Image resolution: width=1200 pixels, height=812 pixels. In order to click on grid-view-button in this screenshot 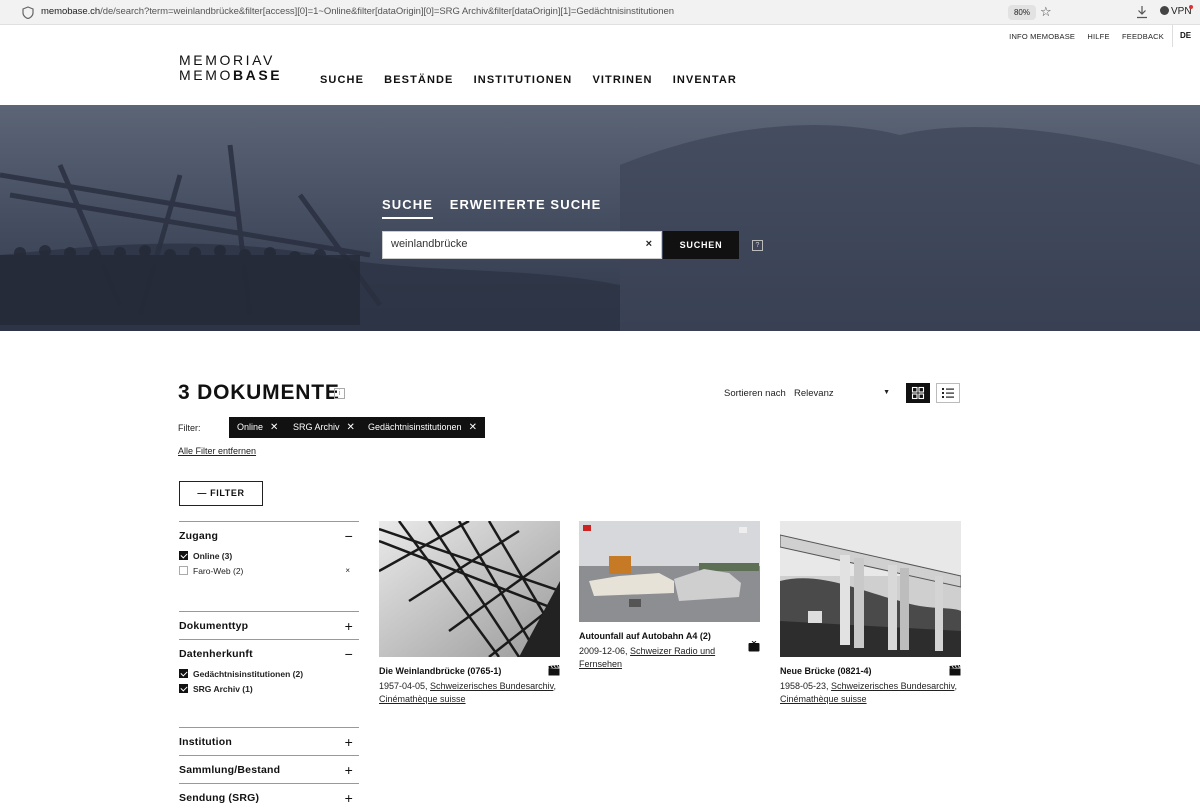, I will do `click(918, 393)`.